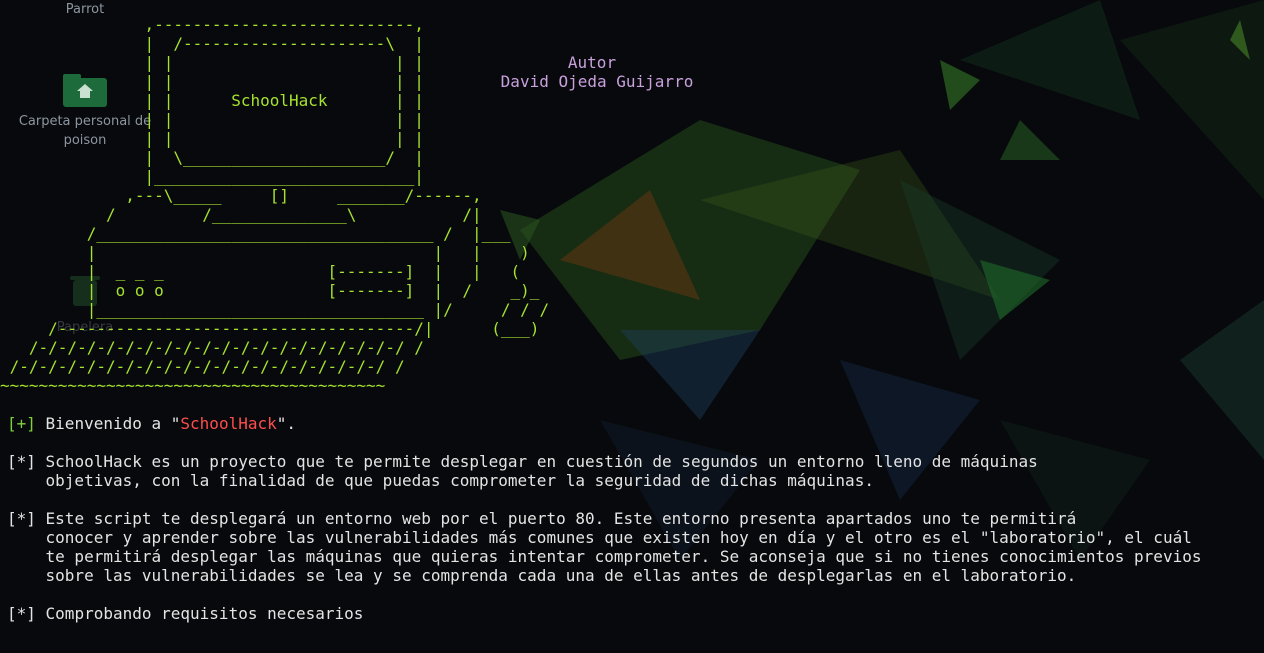  I want to click on banner-title: SchoolHack, so click(279, 100).